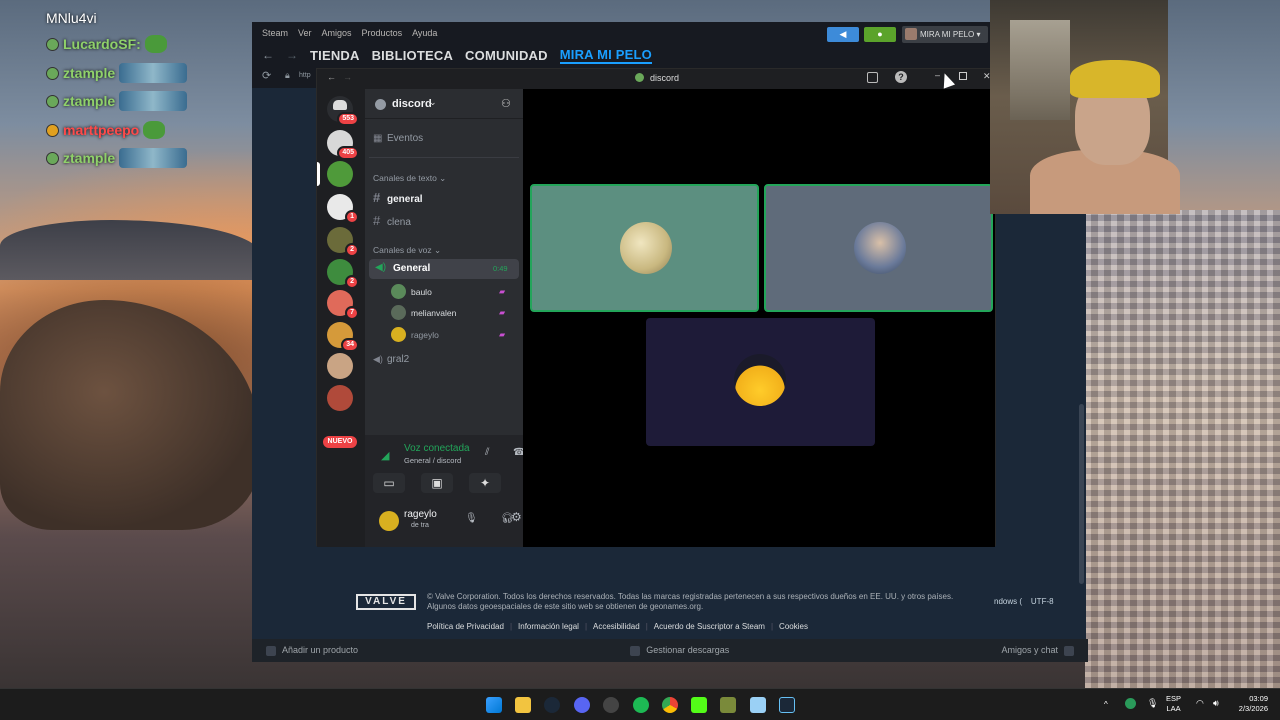 This screenshot has width=1280, height=720. Describe the element at coordinates (1216, 703) in the screenshot. I see `volume-icon: 🔊︎` at that location.